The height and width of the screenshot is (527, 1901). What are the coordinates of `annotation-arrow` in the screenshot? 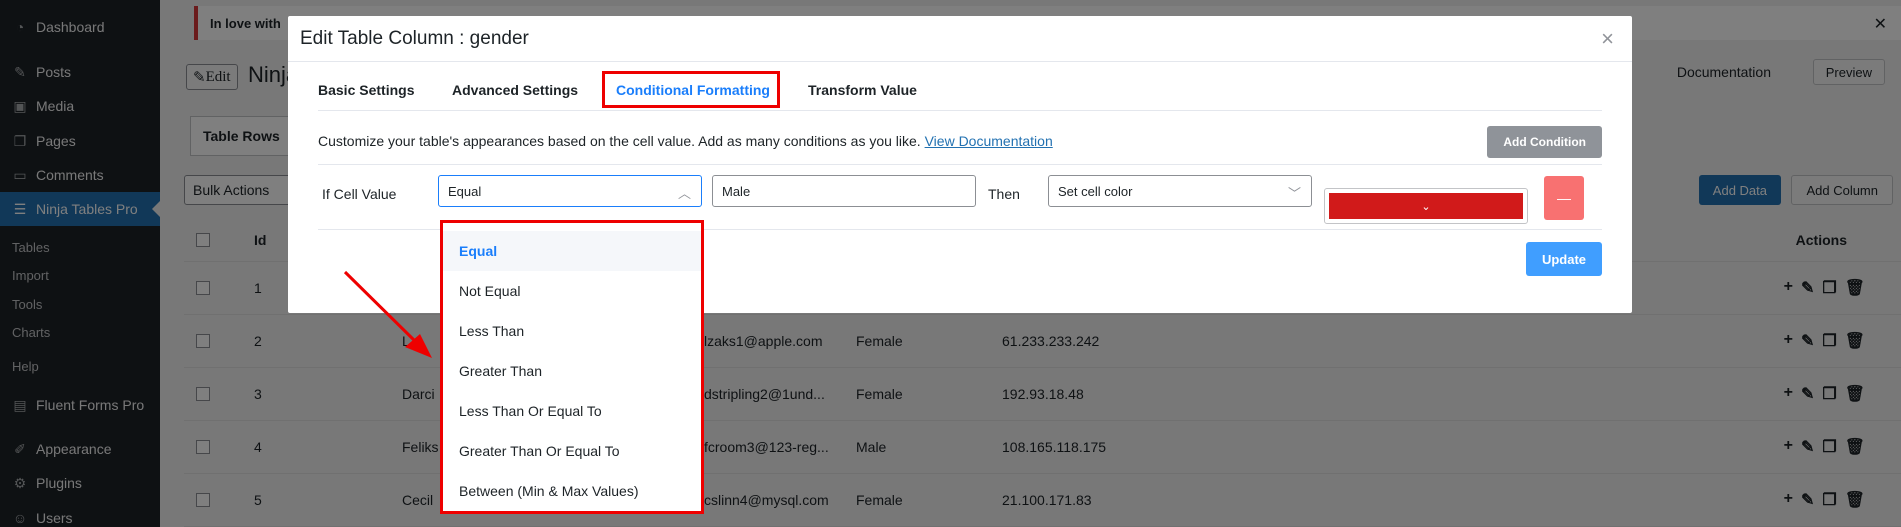 It's located at (387, 314).